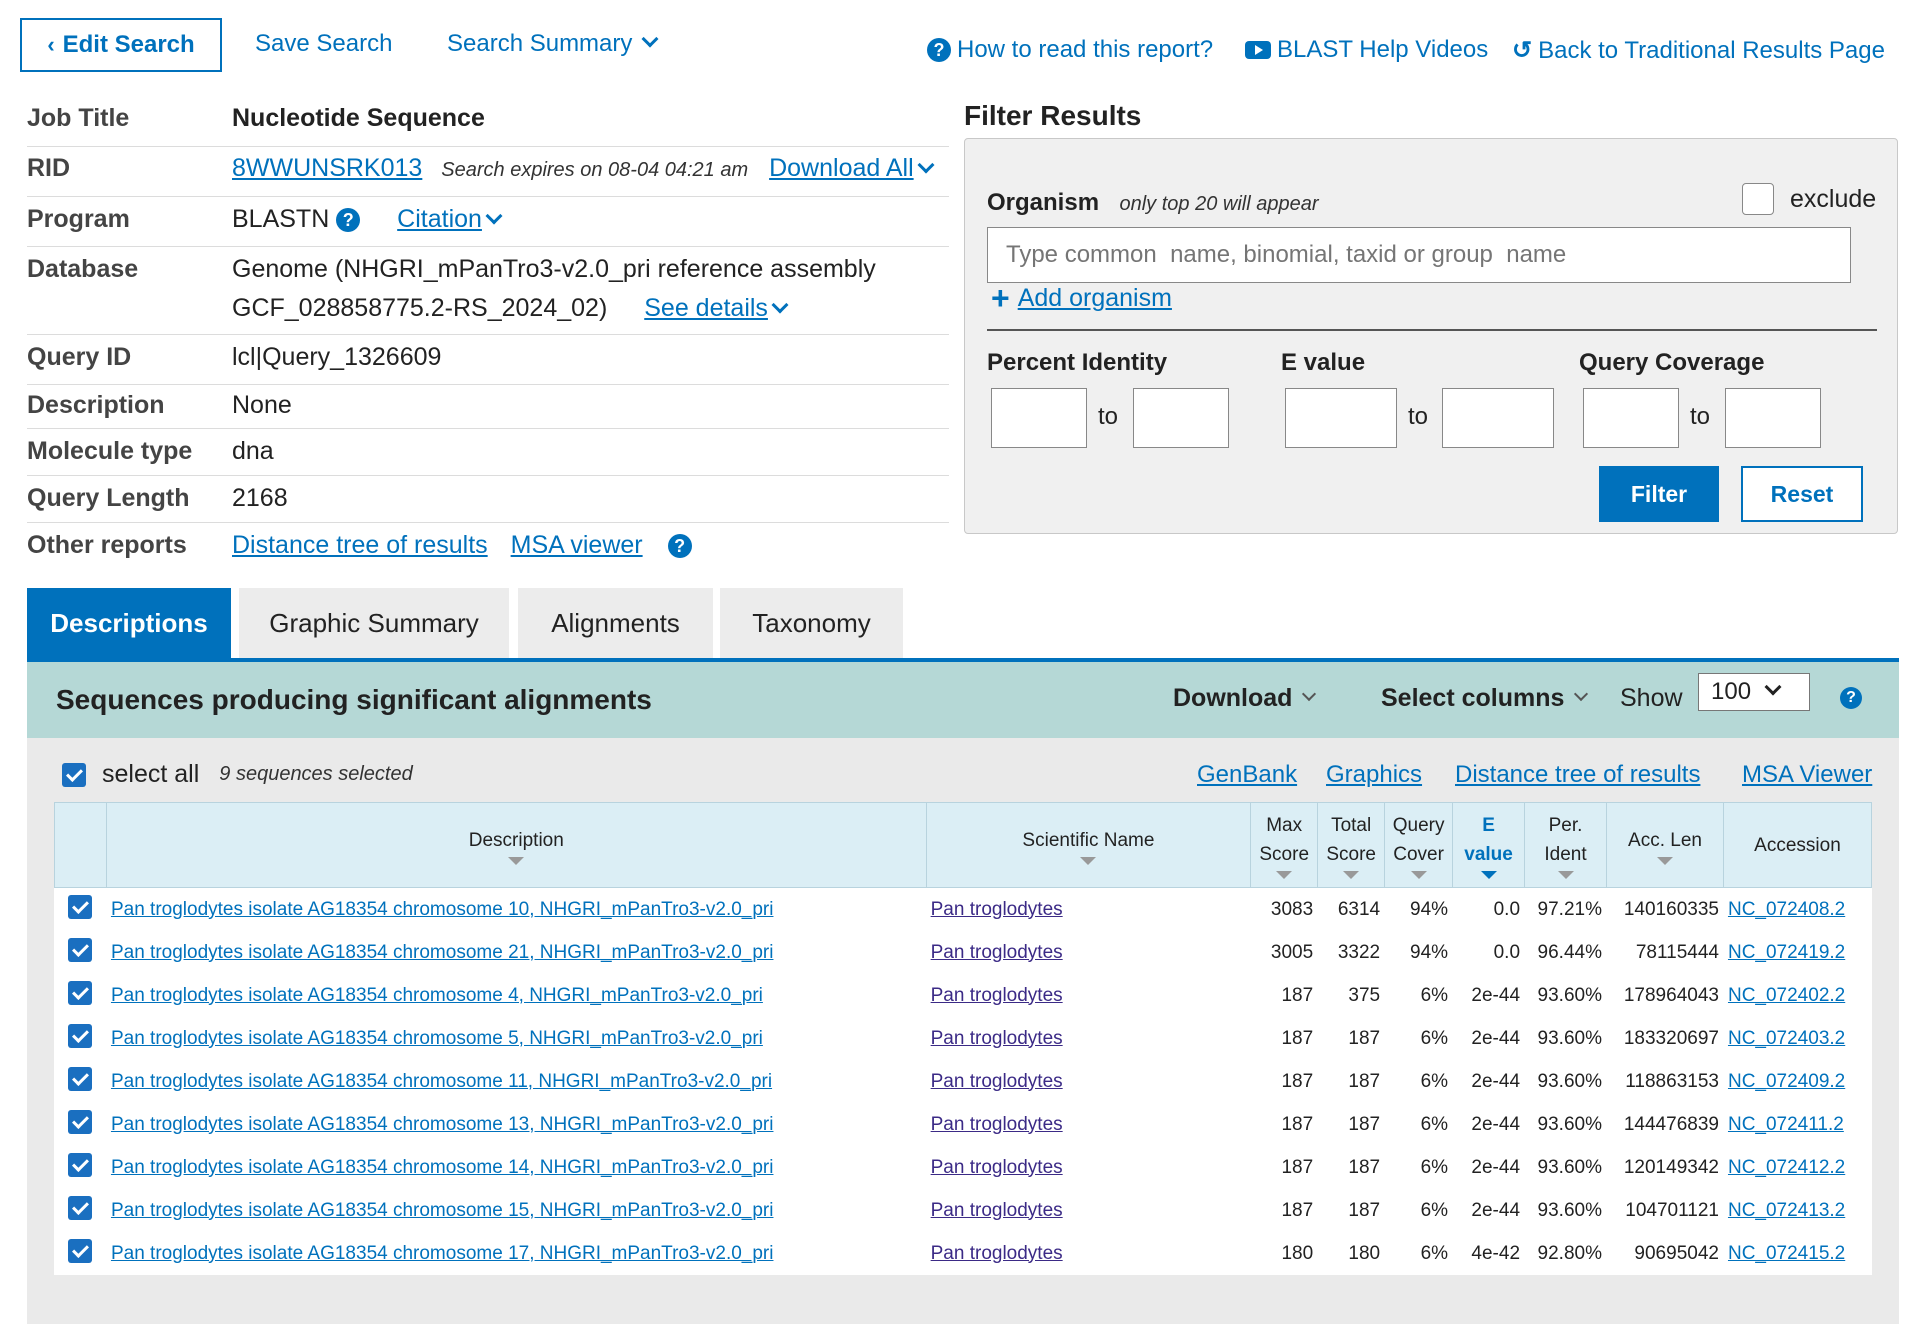 Image resolution: width=1920 pixels, height=1324 pixels. Describe the element at coordinates (1498, 418) in the screenshot. I see `e-value-max-input` at that location.